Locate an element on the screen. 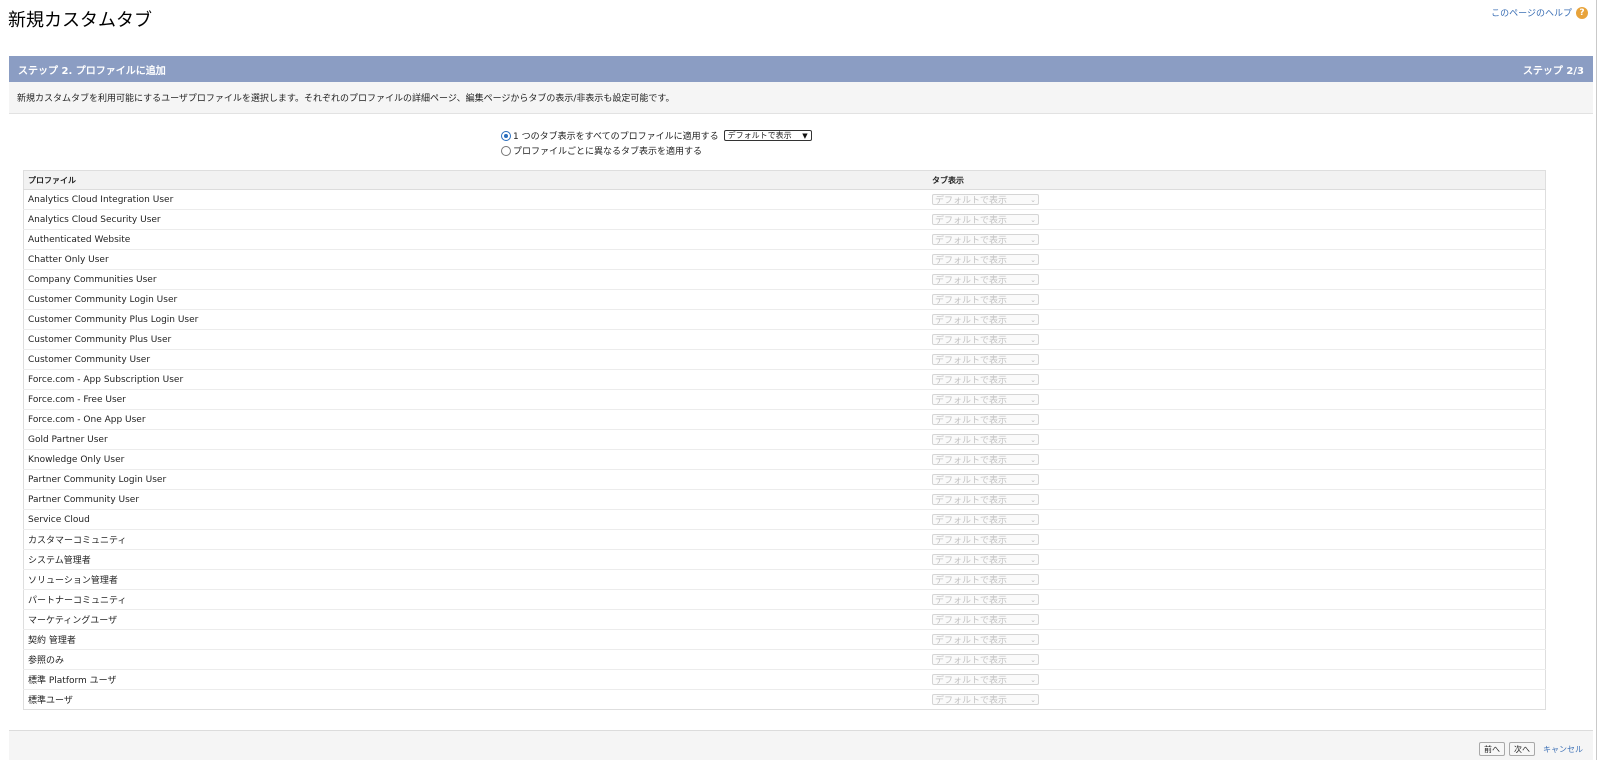  profile-name: Gold Partner User is located at coordinates (475, 439).